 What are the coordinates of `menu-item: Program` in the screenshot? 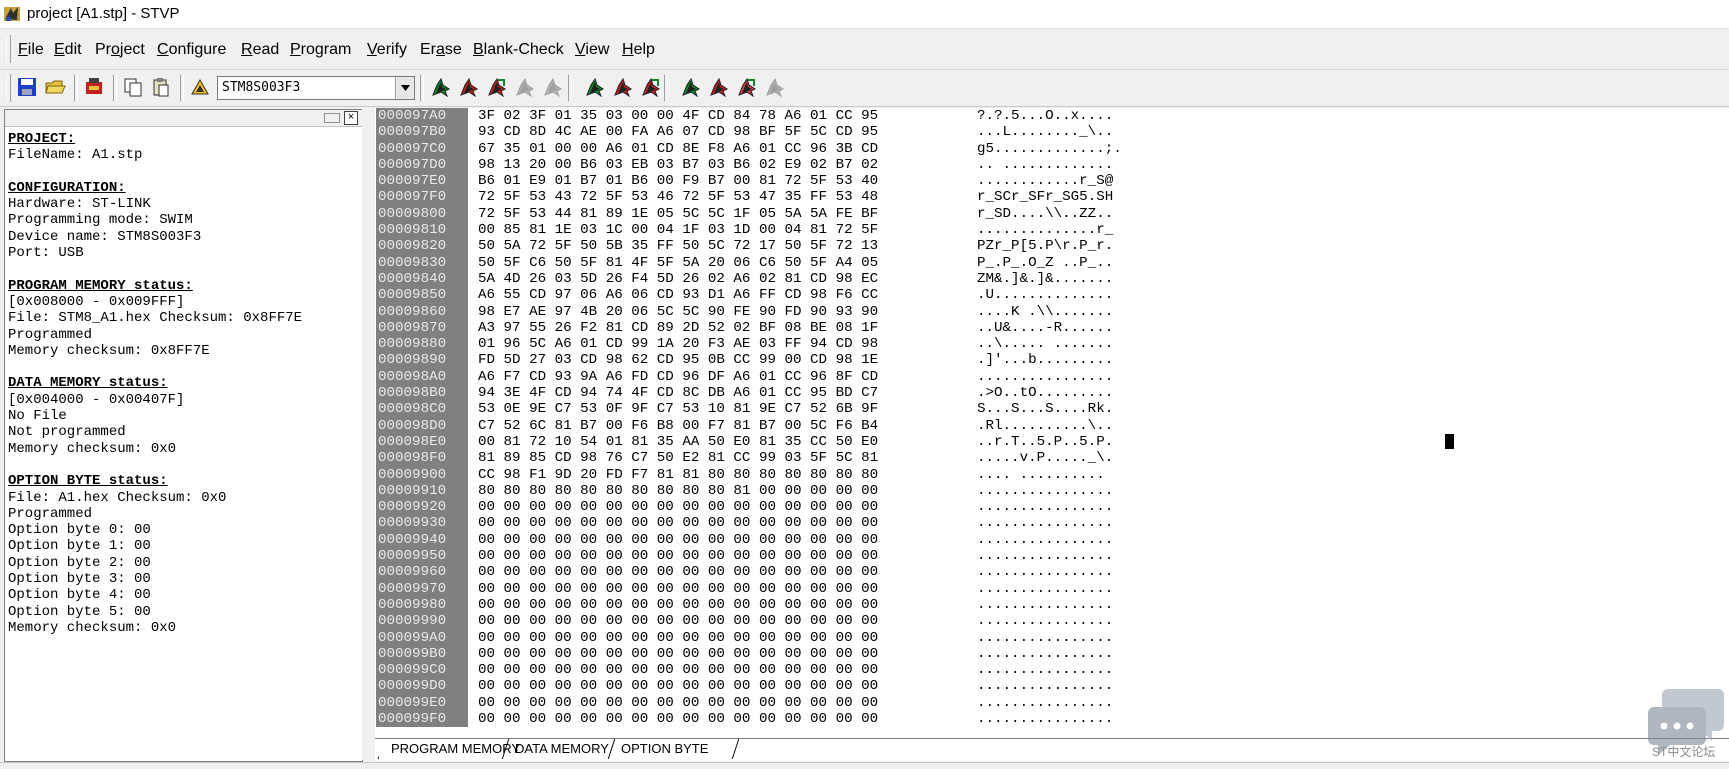 It's located at (320, 50).